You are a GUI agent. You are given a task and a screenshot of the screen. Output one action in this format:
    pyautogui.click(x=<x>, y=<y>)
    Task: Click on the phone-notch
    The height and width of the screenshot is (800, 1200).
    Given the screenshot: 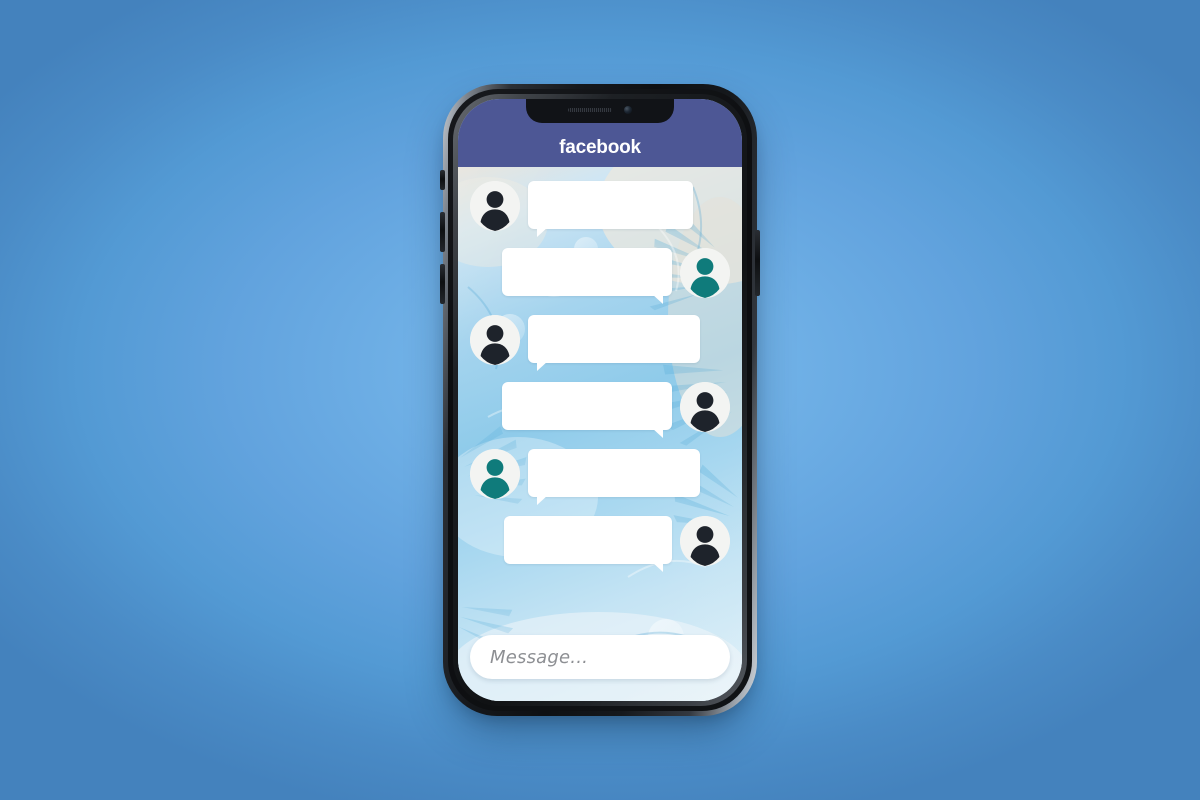 What is the action you would take?
    pyautogui.click(x=600, y=111)
    